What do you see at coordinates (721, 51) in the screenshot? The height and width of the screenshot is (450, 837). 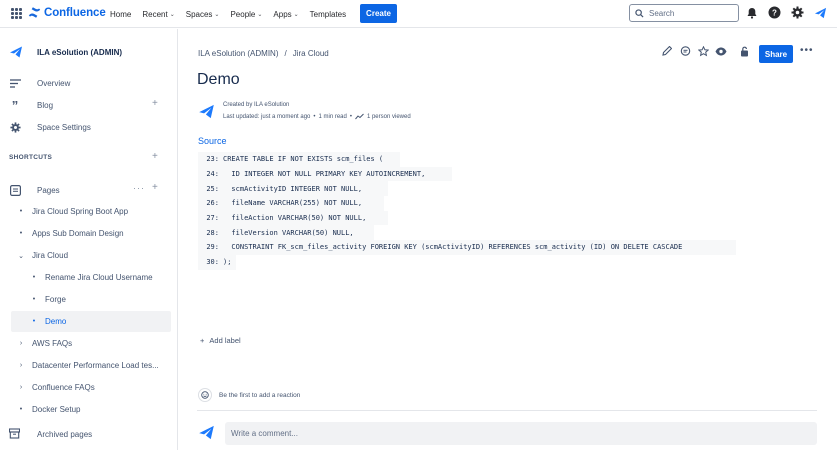 I see `watch-eye-icon` at bounding box center [721, 51].